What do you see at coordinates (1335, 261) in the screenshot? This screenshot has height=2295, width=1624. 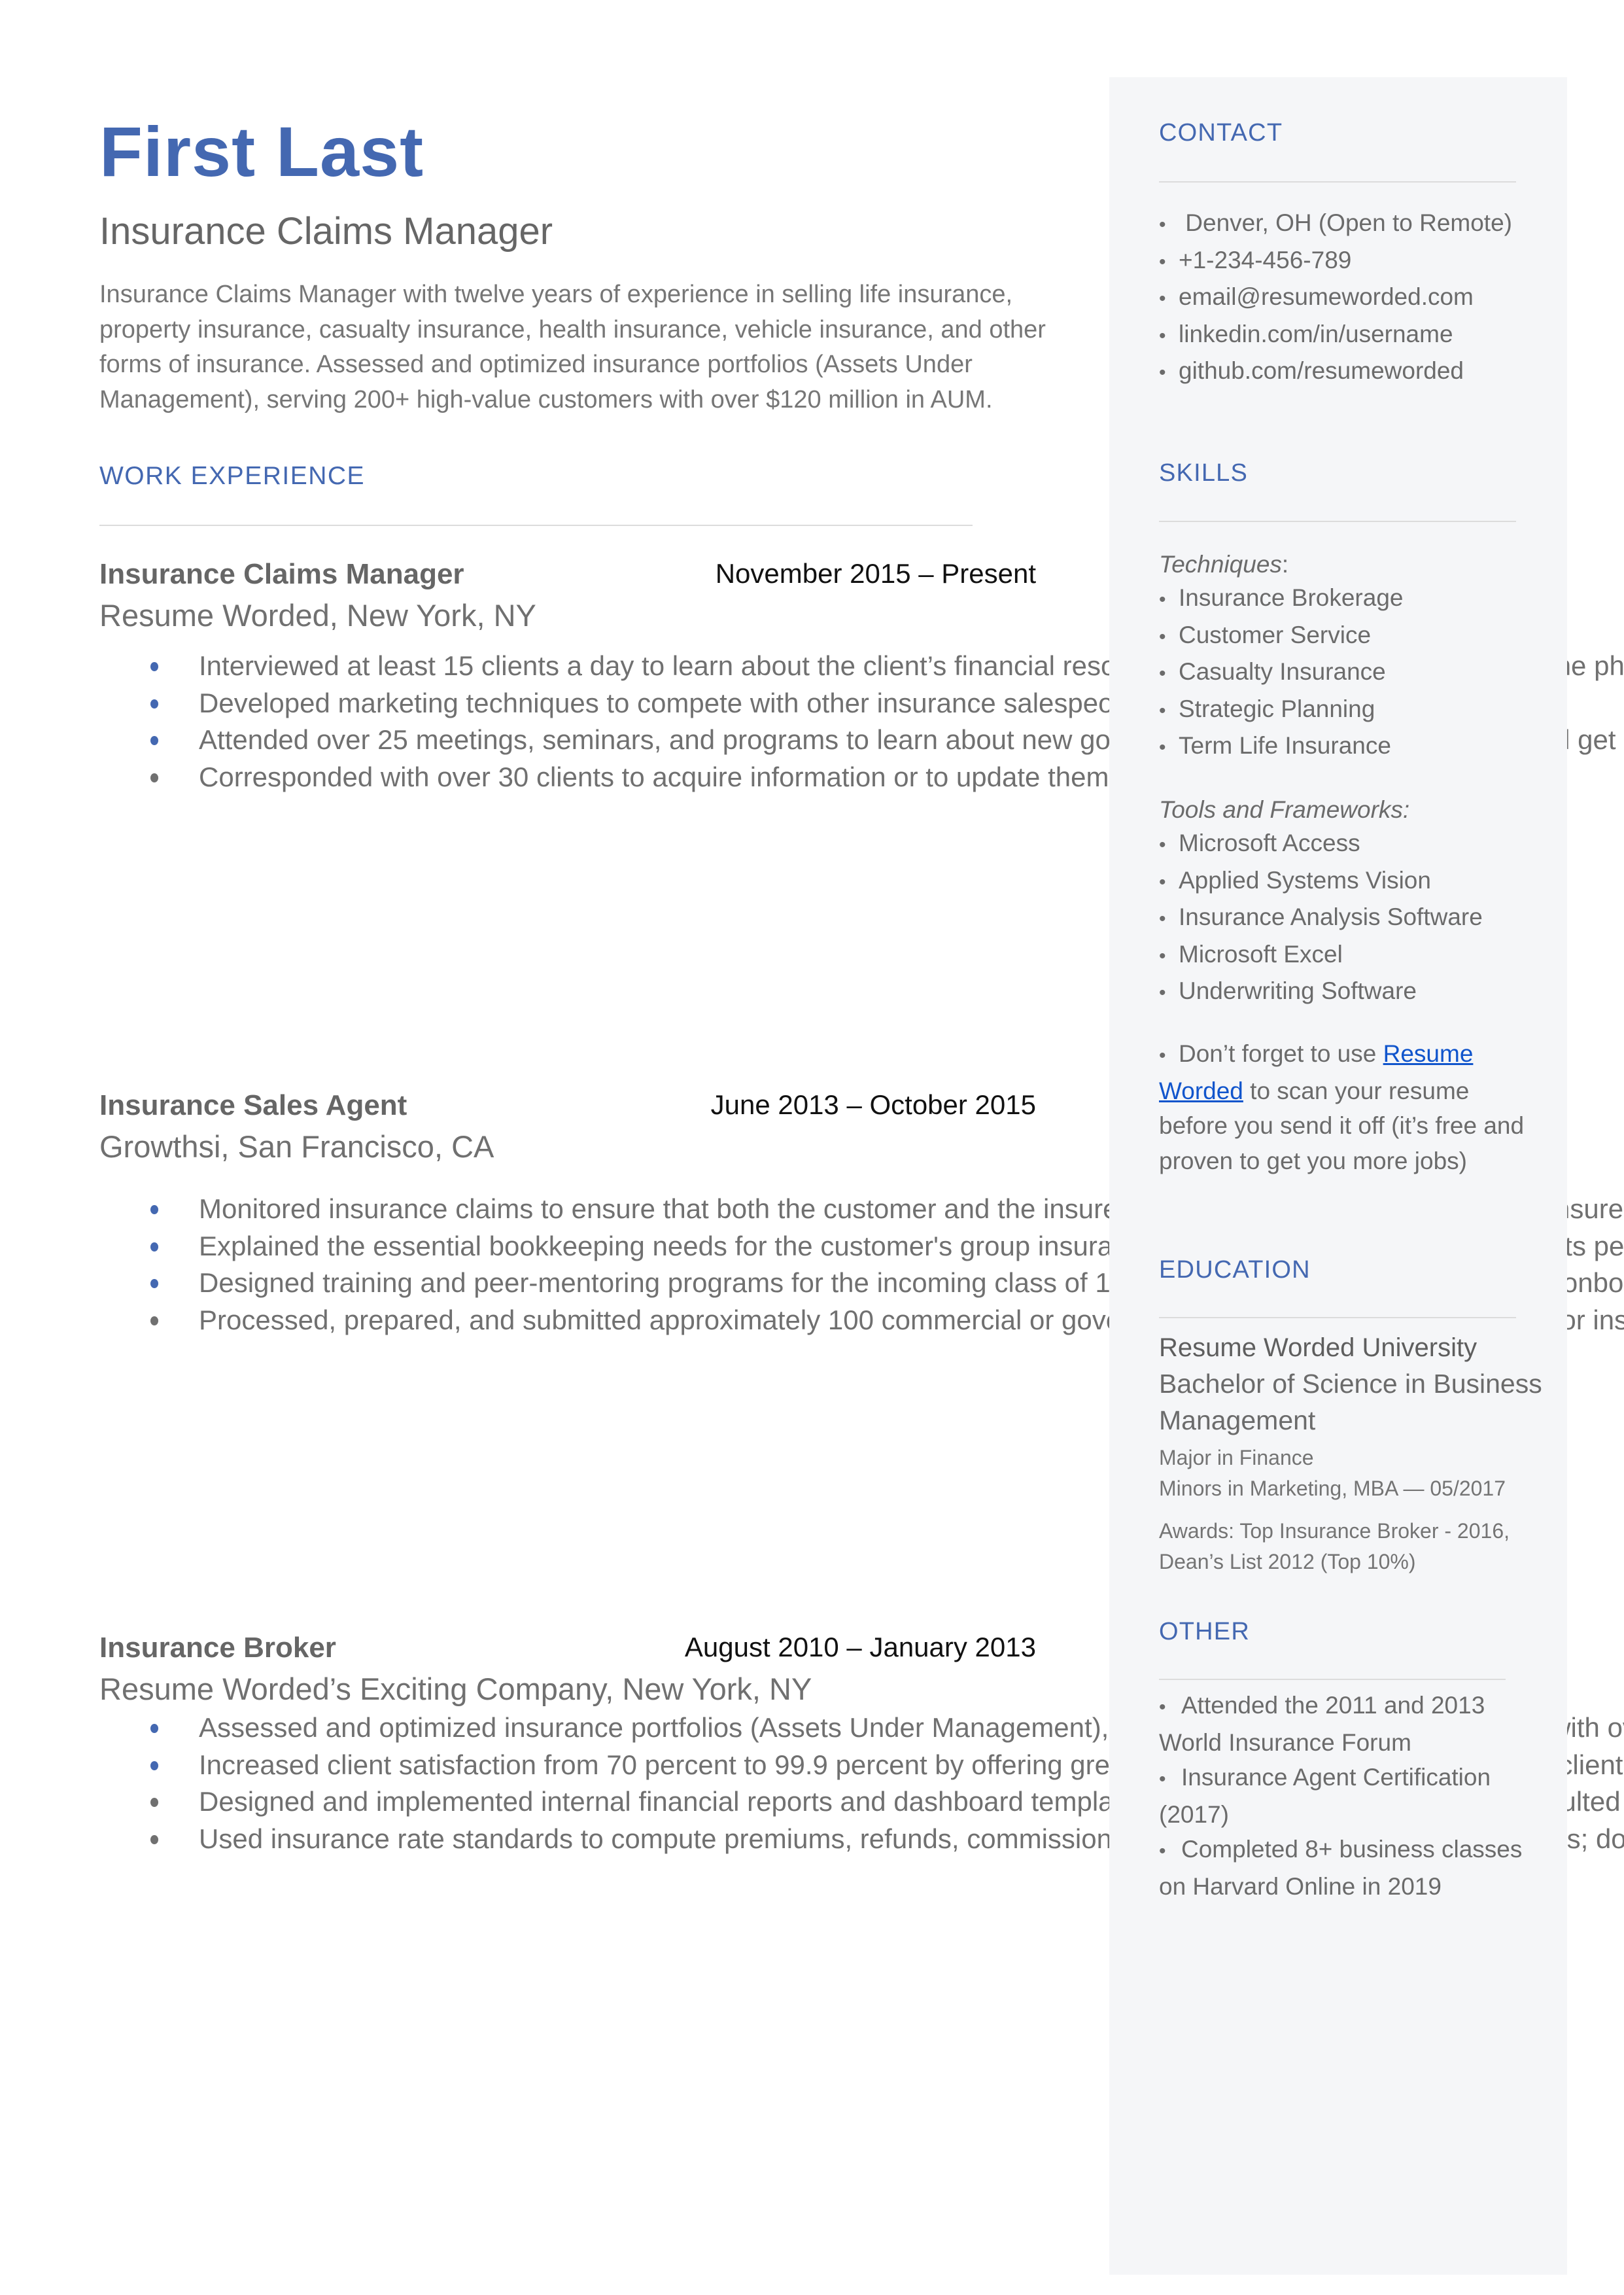 I see `contact-phone: • +1-234-456-789` at bounding box center [1335, 261].